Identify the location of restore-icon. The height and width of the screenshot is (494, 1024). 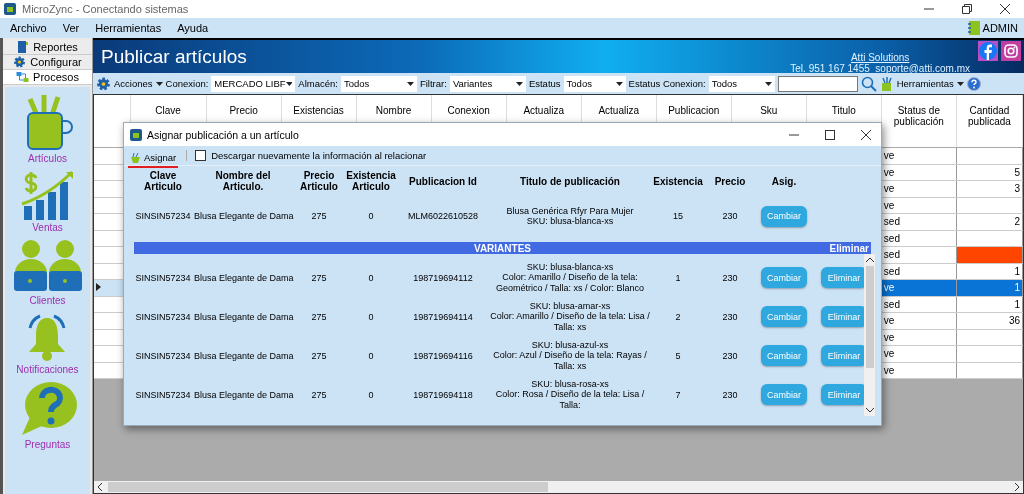
(967, 9).